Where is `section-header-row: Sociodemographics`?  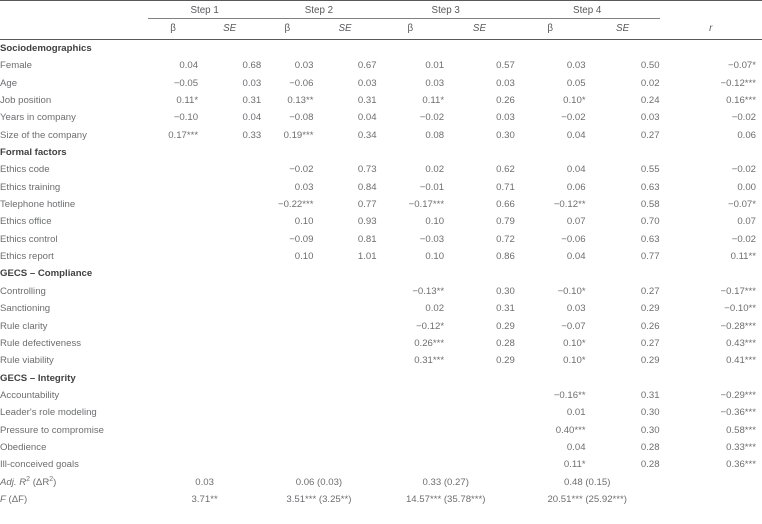
section-header-row: Sociodemographics is located at coordinates (381, 49).